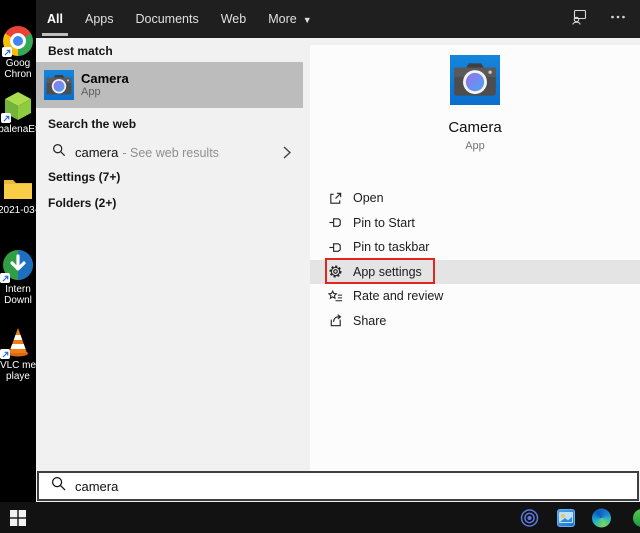 This screenshot has height=533, width=640. I want to click on desktop-icon-google-chrome: Goog Chron, so click(18, 53).